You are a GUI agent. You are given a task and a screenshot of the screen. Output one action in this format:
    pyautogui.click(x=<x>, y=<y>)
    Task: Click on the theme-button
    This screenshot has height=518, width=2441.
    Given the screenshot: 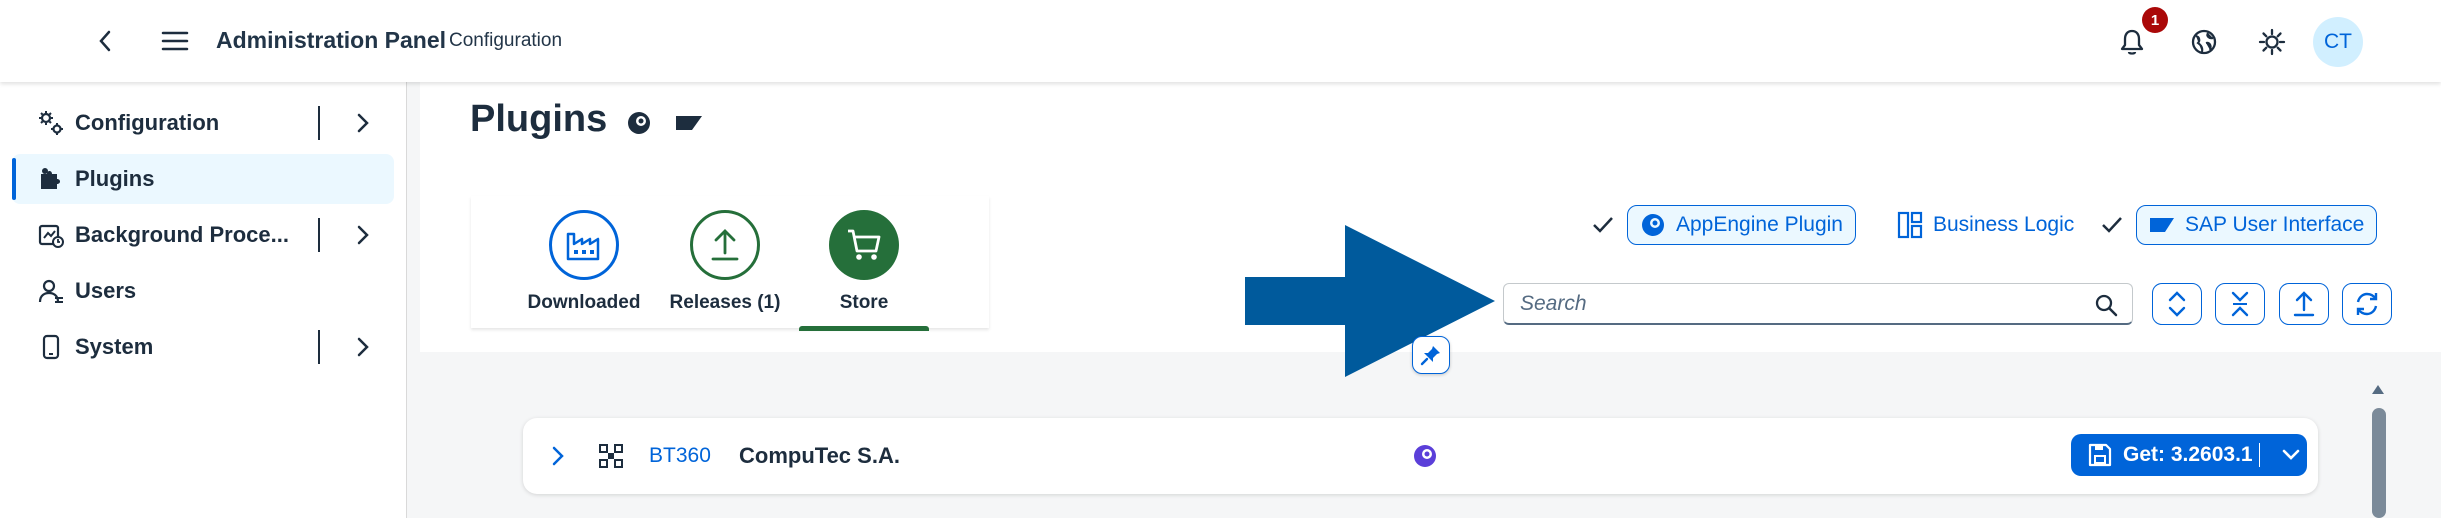 What is the action you would take?
    pyautogui.click(x=2272, y=42)
    